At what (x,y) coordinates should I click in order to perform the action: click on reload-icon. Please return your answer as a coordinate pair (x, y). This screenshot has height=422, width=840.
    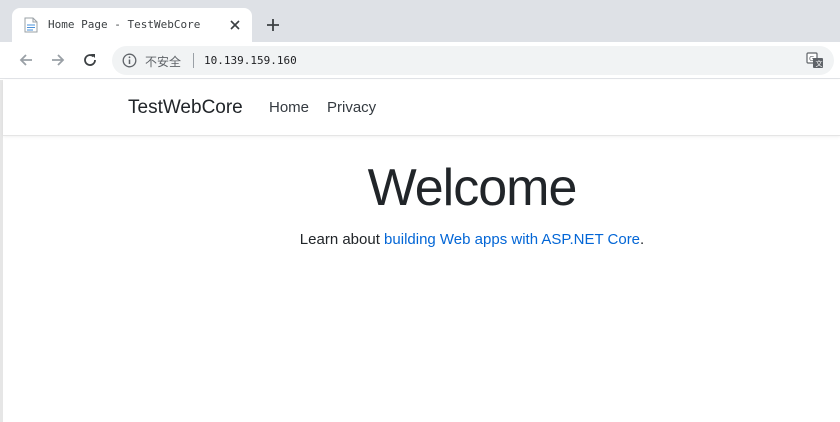
    Looking at the image, I should click on (90, 60).